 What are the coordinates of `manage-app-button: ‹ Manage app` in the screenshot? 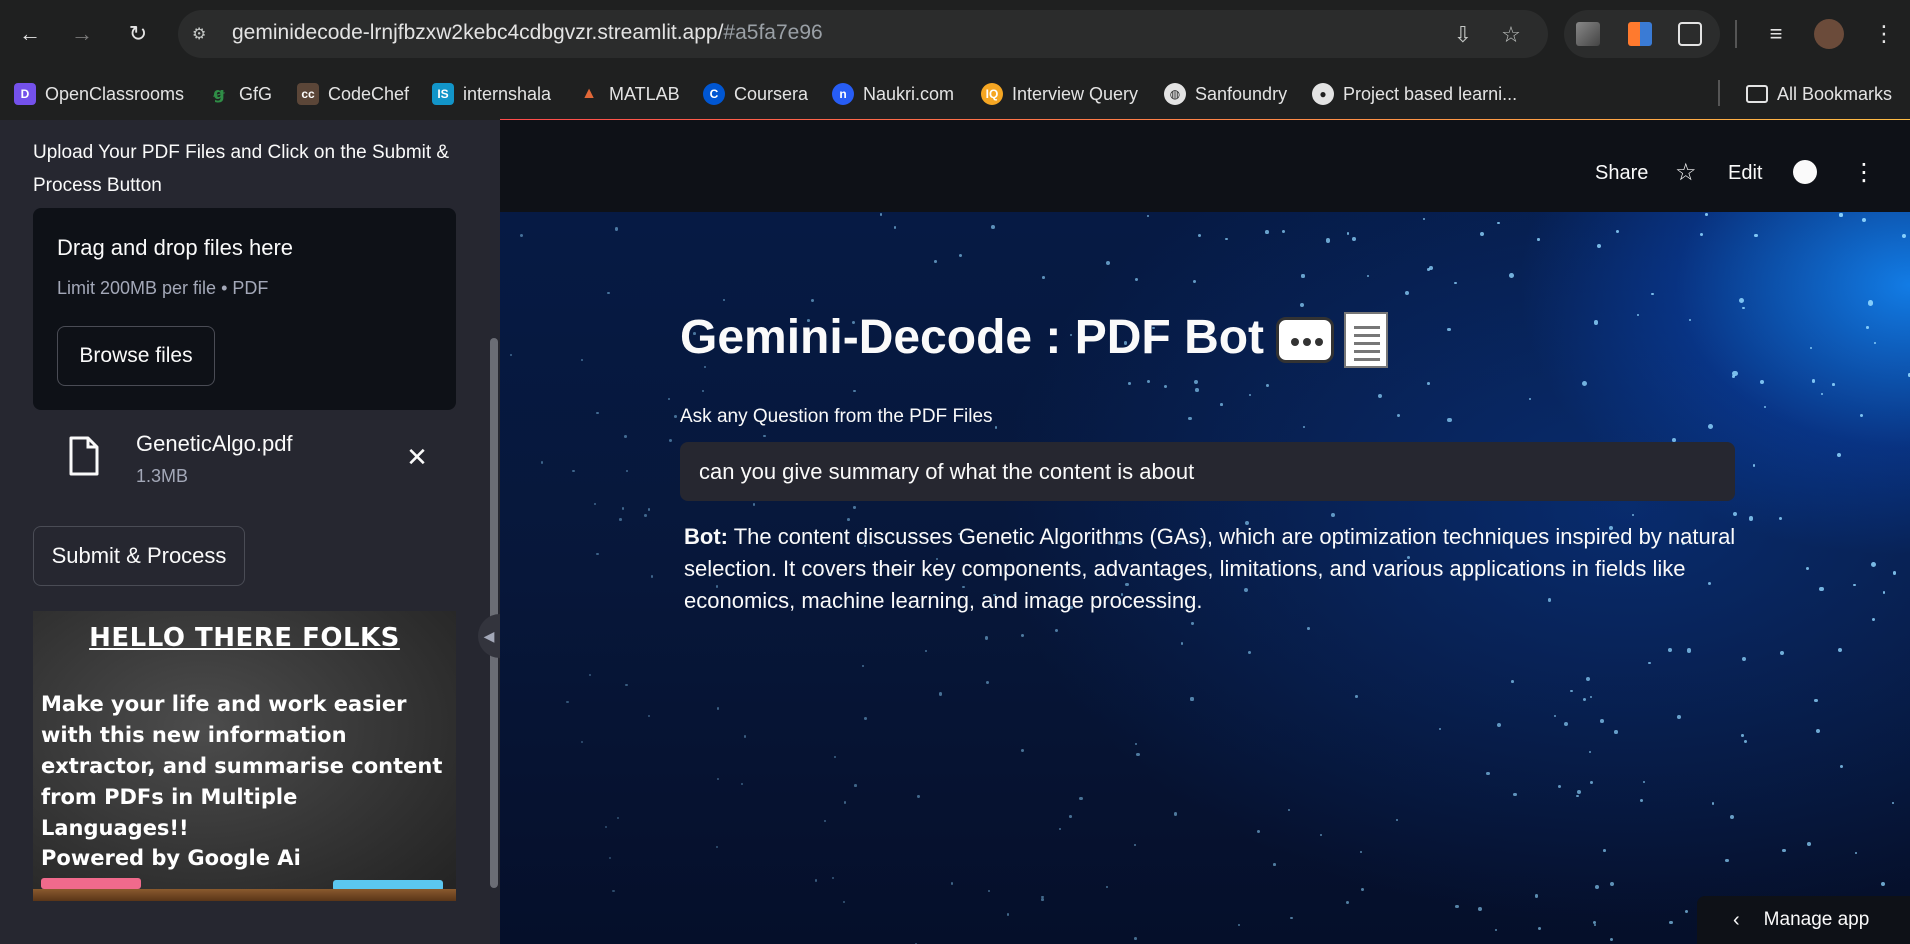 It's located at (1803, 920).